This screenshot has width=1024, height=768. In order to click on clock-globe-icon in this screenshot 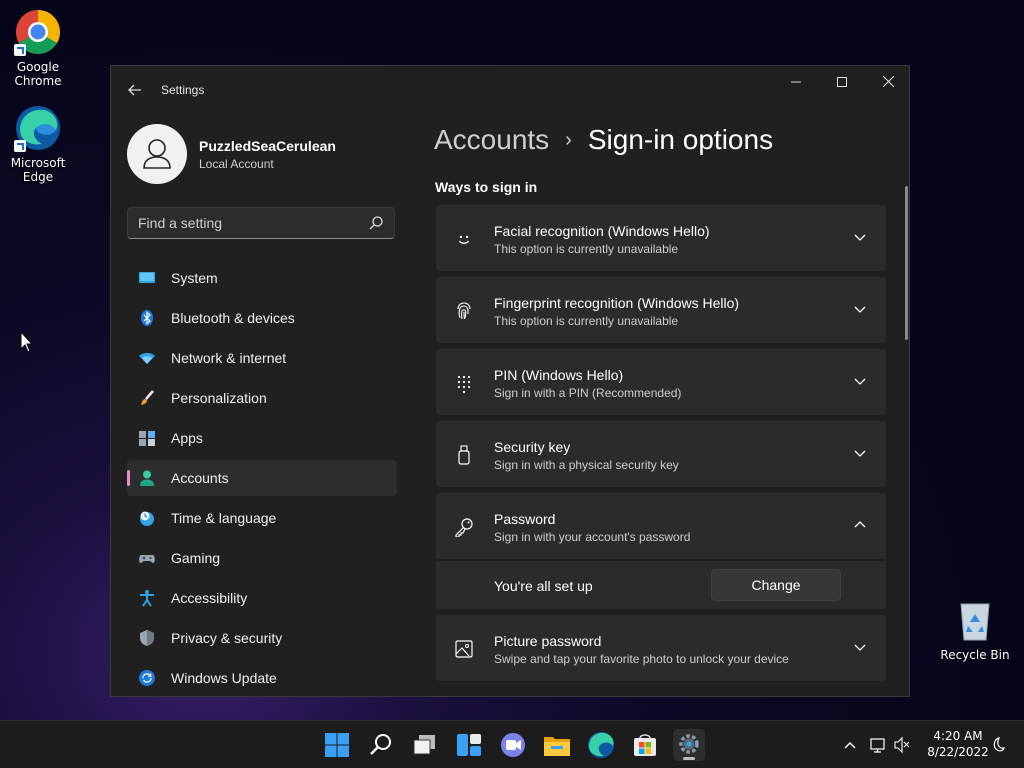, I will do `click(147, 518)`.